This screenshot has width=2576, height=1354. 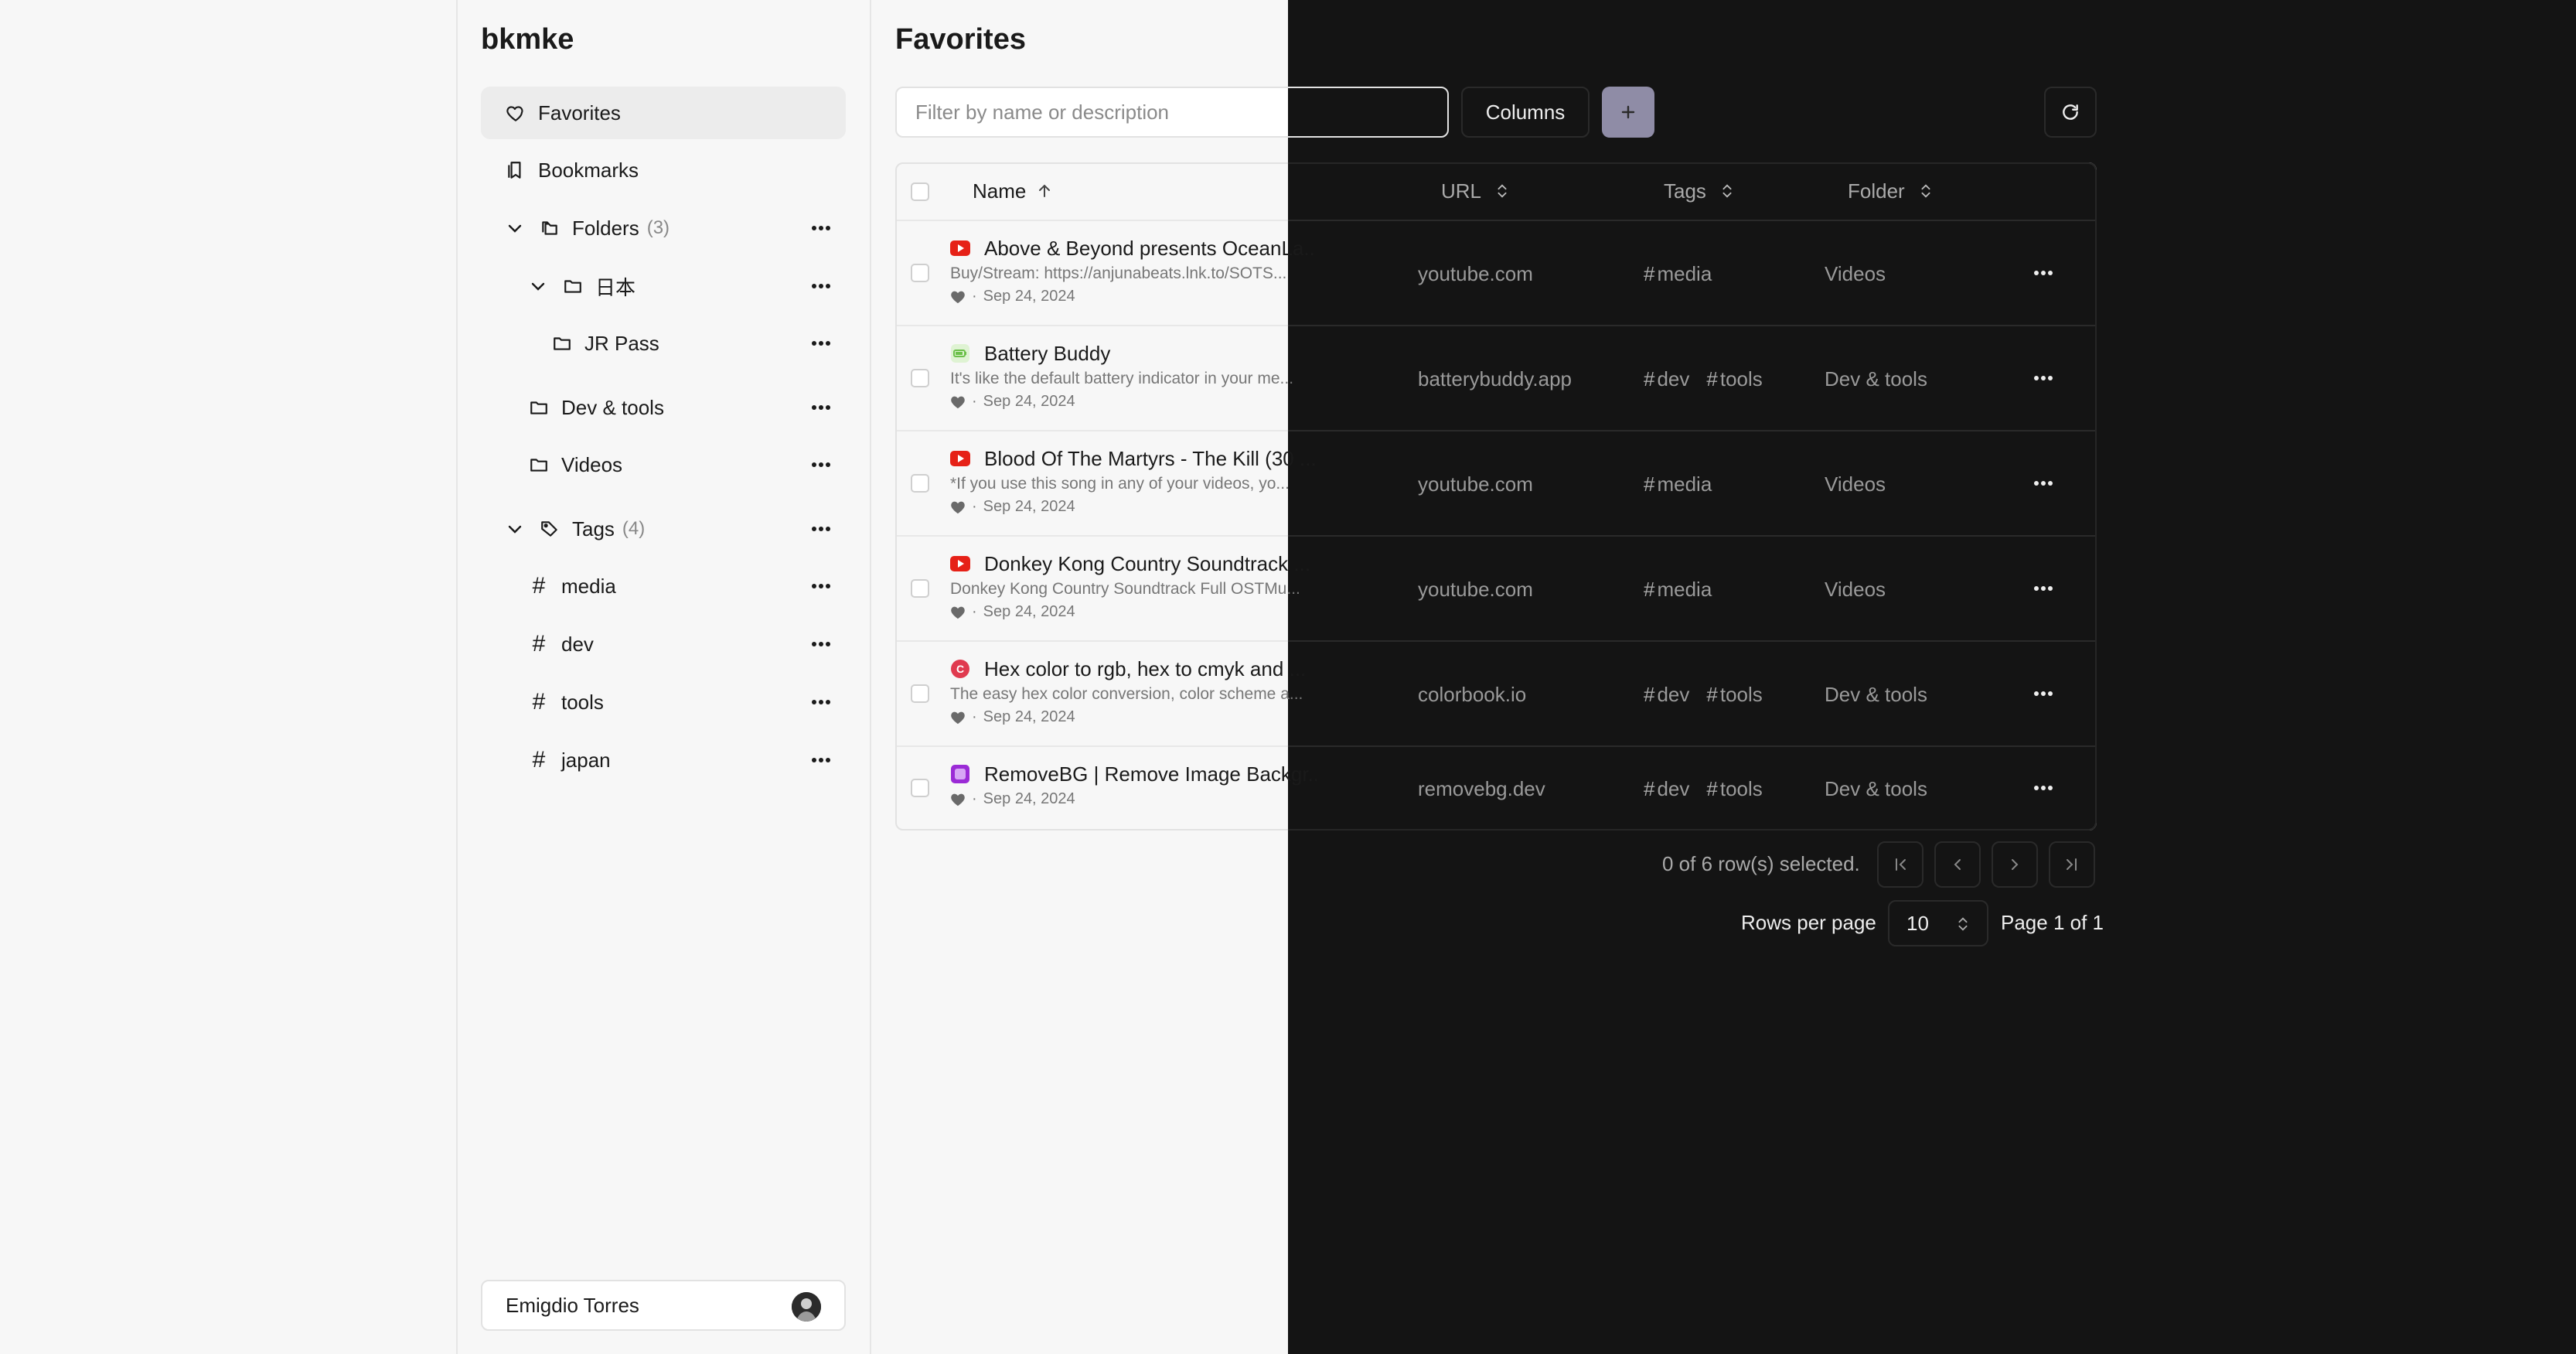 I want to click on sidebar-folder-item: JR Pass, so click(x=666, y=343).